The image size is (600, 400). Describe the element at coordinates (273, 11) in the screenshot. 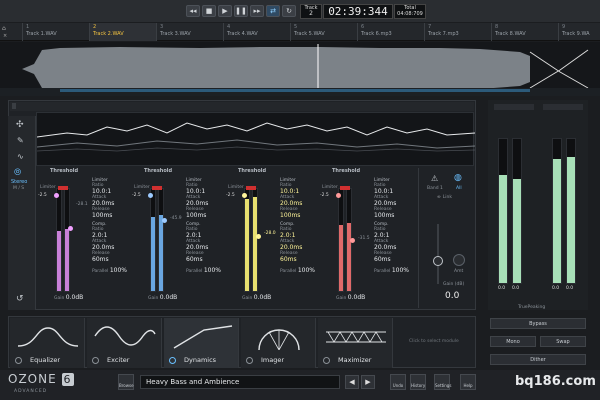

I see `loop-track-button: ⇄` at that location.